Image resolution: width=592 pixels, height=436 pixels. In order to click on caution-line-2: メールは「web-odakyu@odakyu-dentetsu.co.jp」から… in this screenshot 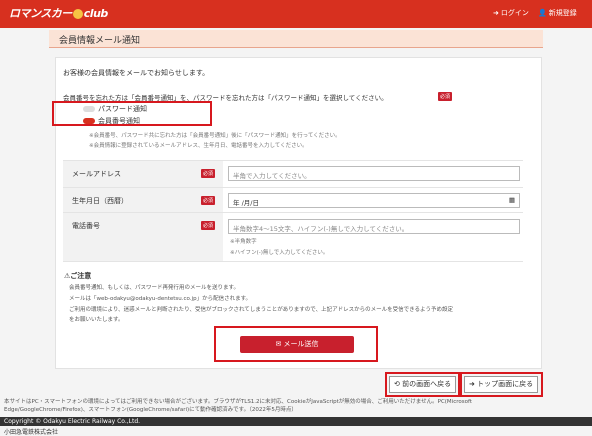, I will do `click(160, 299)`.